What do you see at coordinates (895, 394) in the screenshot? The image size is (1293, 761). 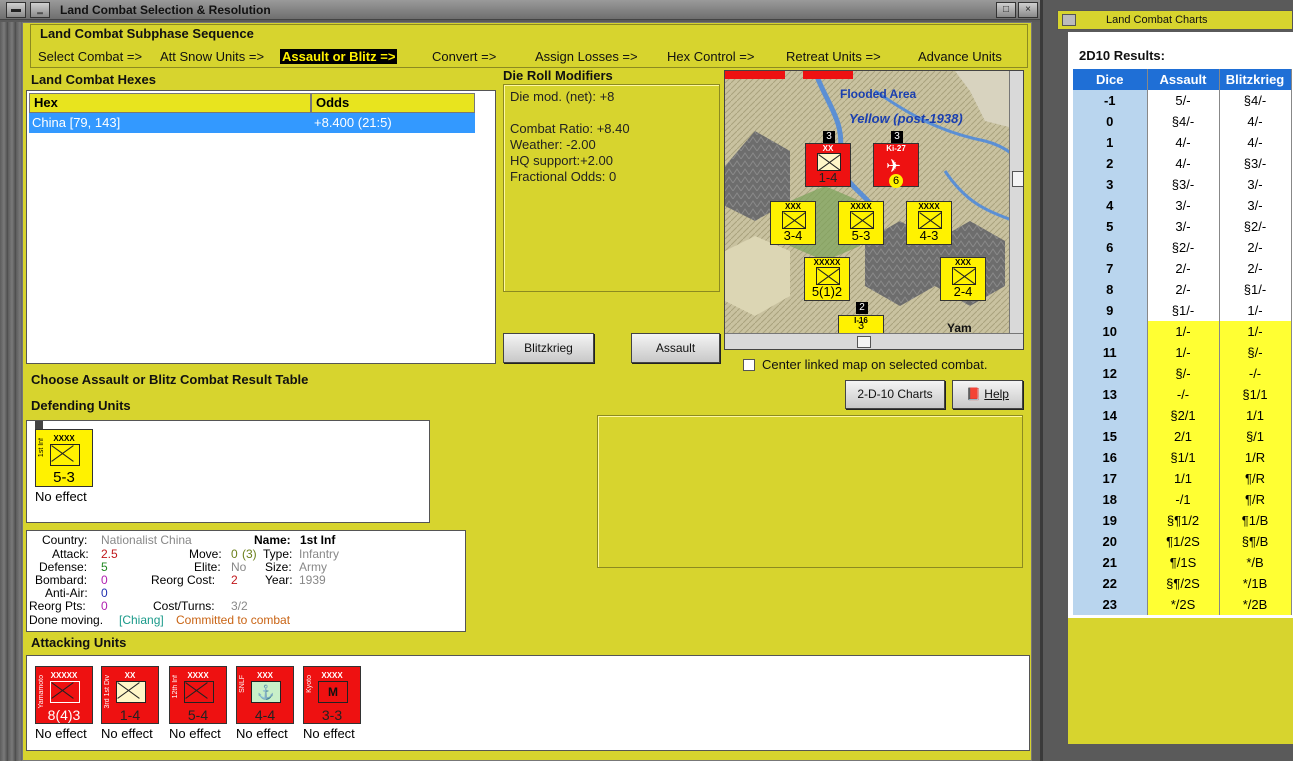 I see `charts-button: 2-D-10 Charts` at bounding box center [895, 394].